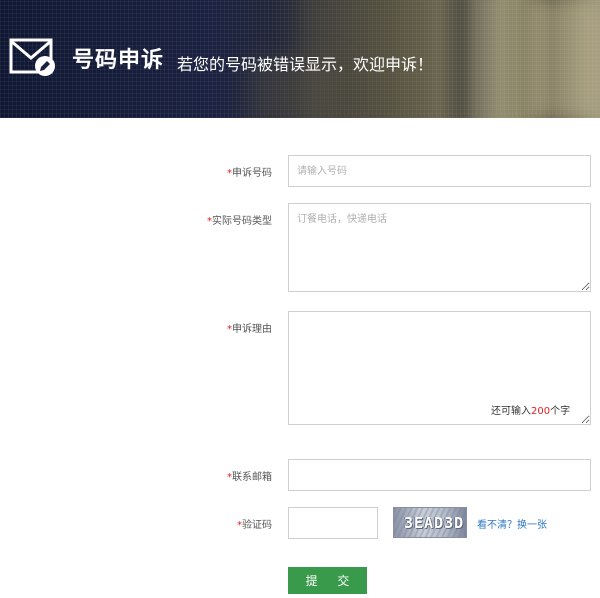 This screenshot has width=600, height=598. I want to click on captcha-refresh-link: 看不清？换一张, so click(512, 523).